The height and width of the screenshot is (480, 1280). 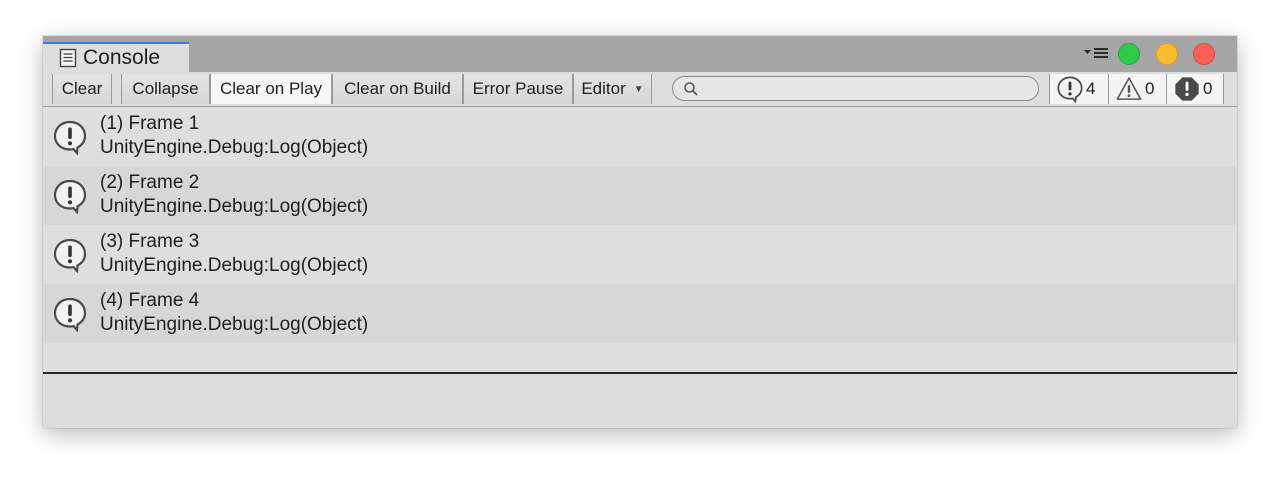 I want to click on editor-dropdown: Editor ▼, so click(x=612, y=89).